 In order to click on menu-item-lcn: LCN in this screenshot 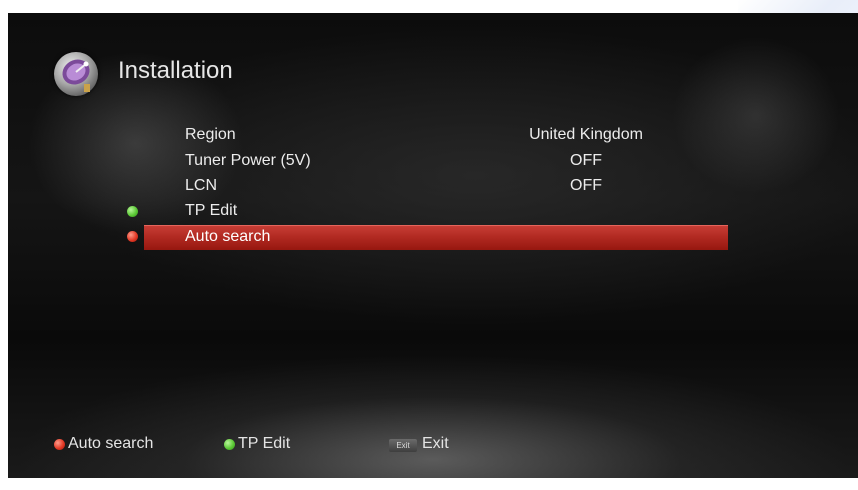, I will do `click(201, 186)`.